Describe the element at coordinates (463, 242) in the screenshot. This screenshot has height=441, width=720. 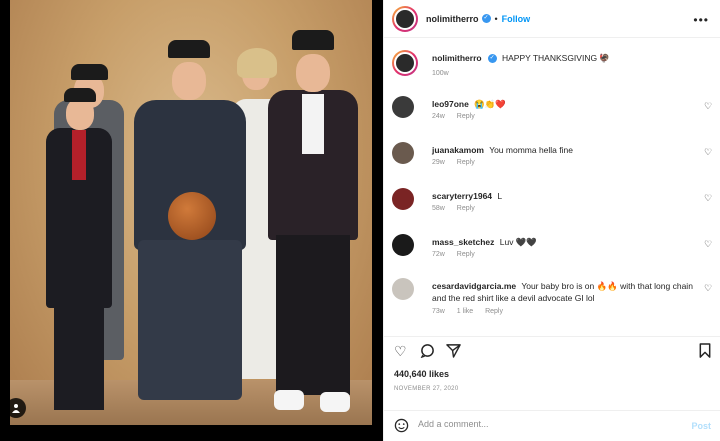
I see `comment-username: mass_sketchez` at that location.